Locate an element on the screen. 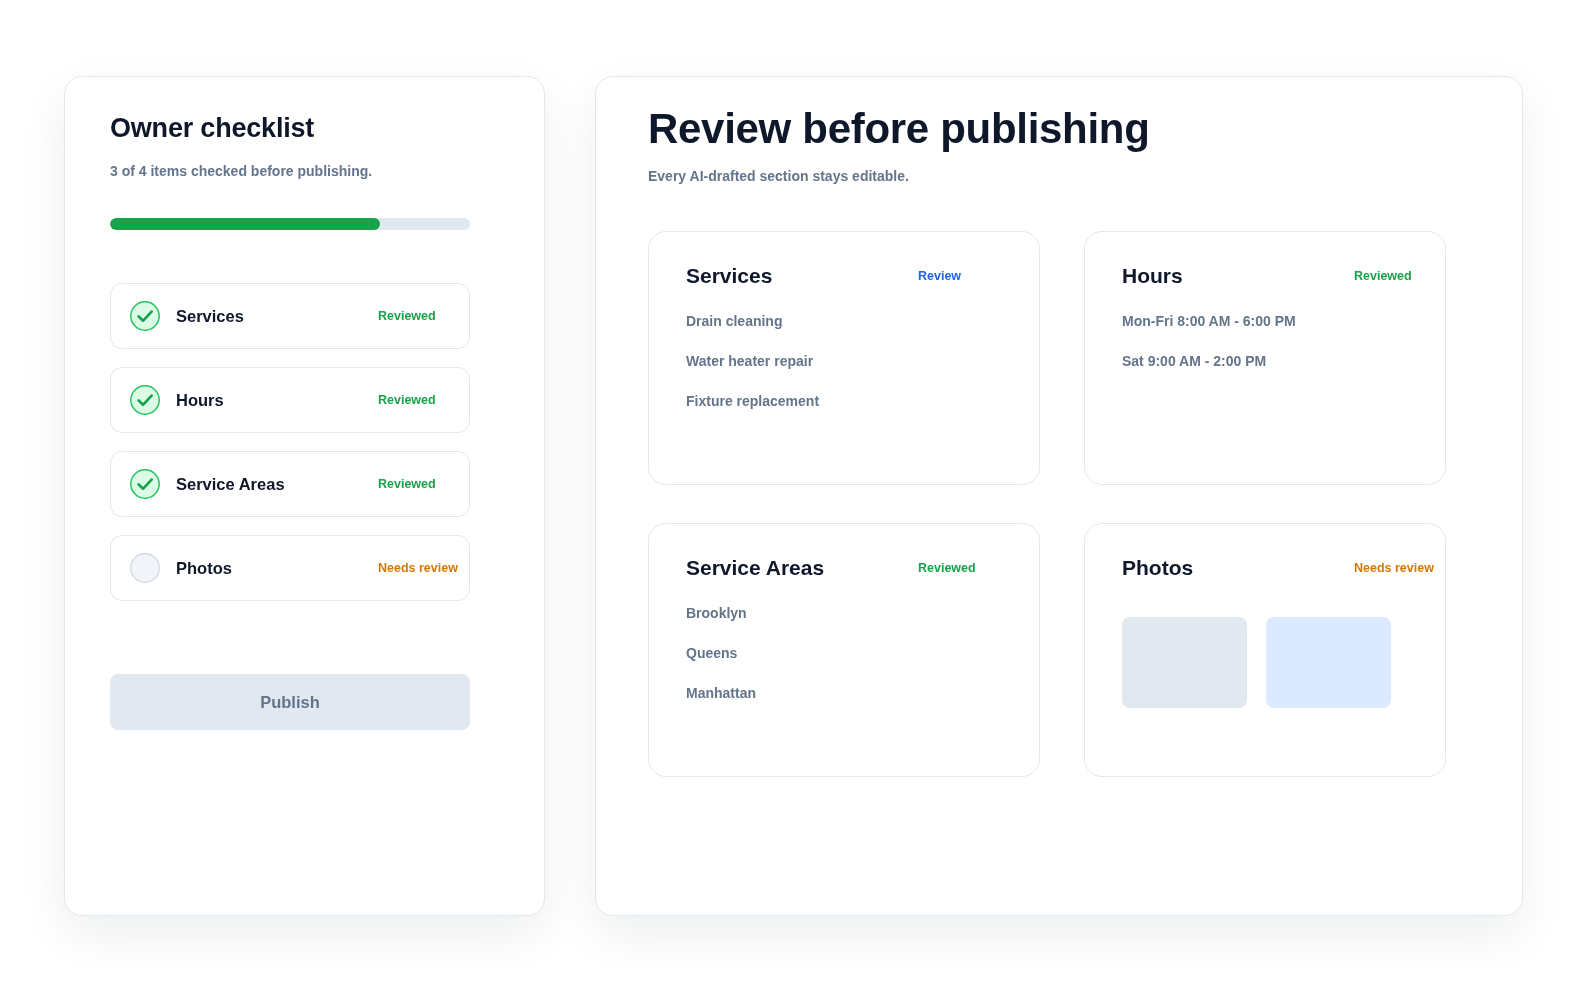 The width and height of the screenshot is (1586, 992). page-title: Review before publishing is located at coordinates (899, 129).